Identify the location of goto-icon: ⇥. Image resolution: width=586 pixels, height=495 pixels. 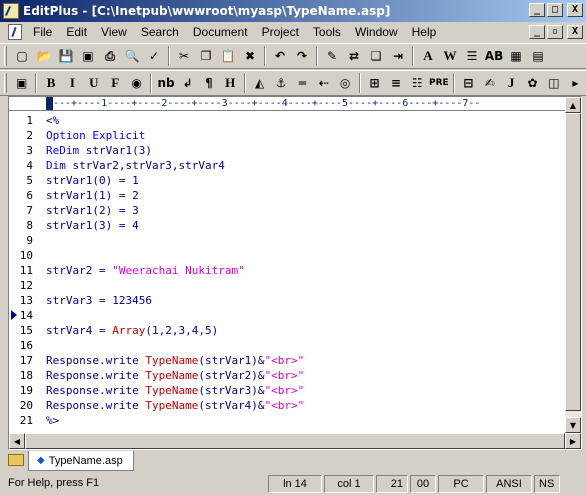
(398, 56).